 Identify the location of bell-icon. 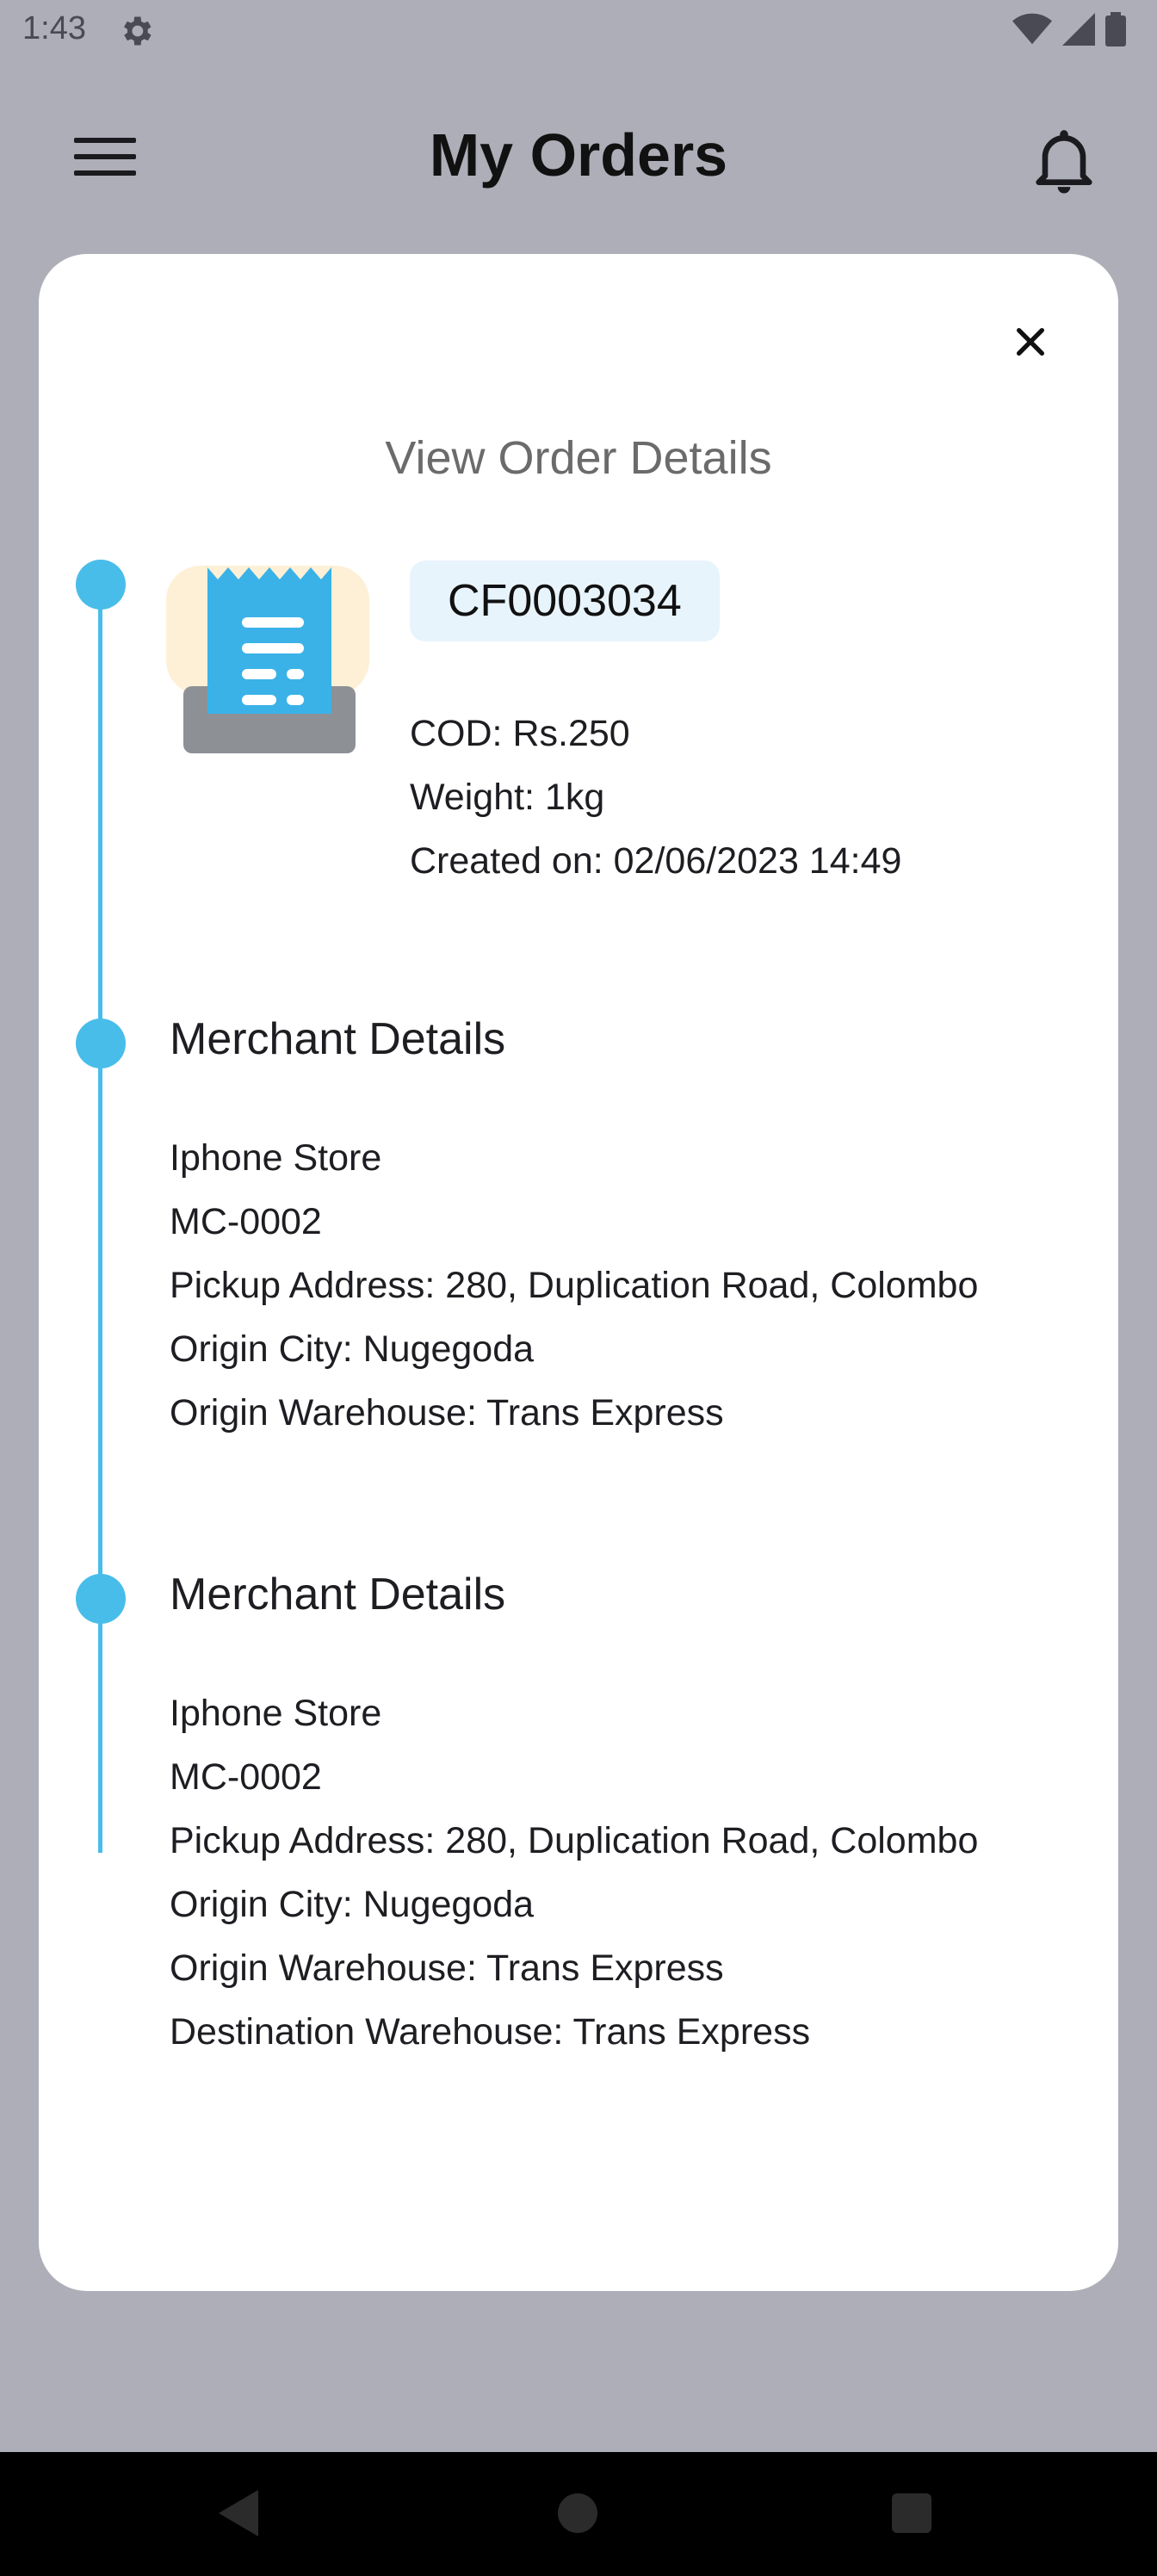
(1064, 160).